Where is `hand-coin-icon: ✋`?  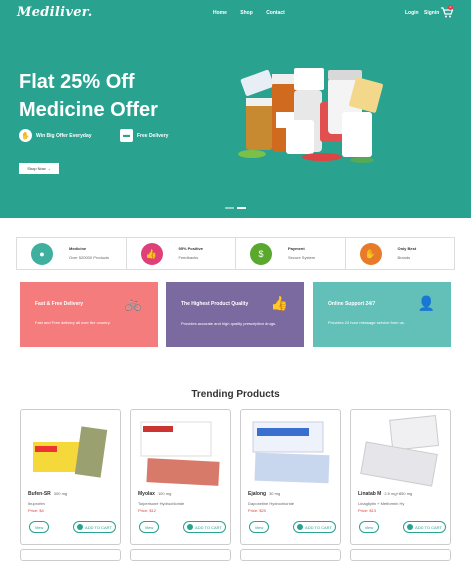 hand-coin-icon: ✋ is located at coordinates (25, 135).